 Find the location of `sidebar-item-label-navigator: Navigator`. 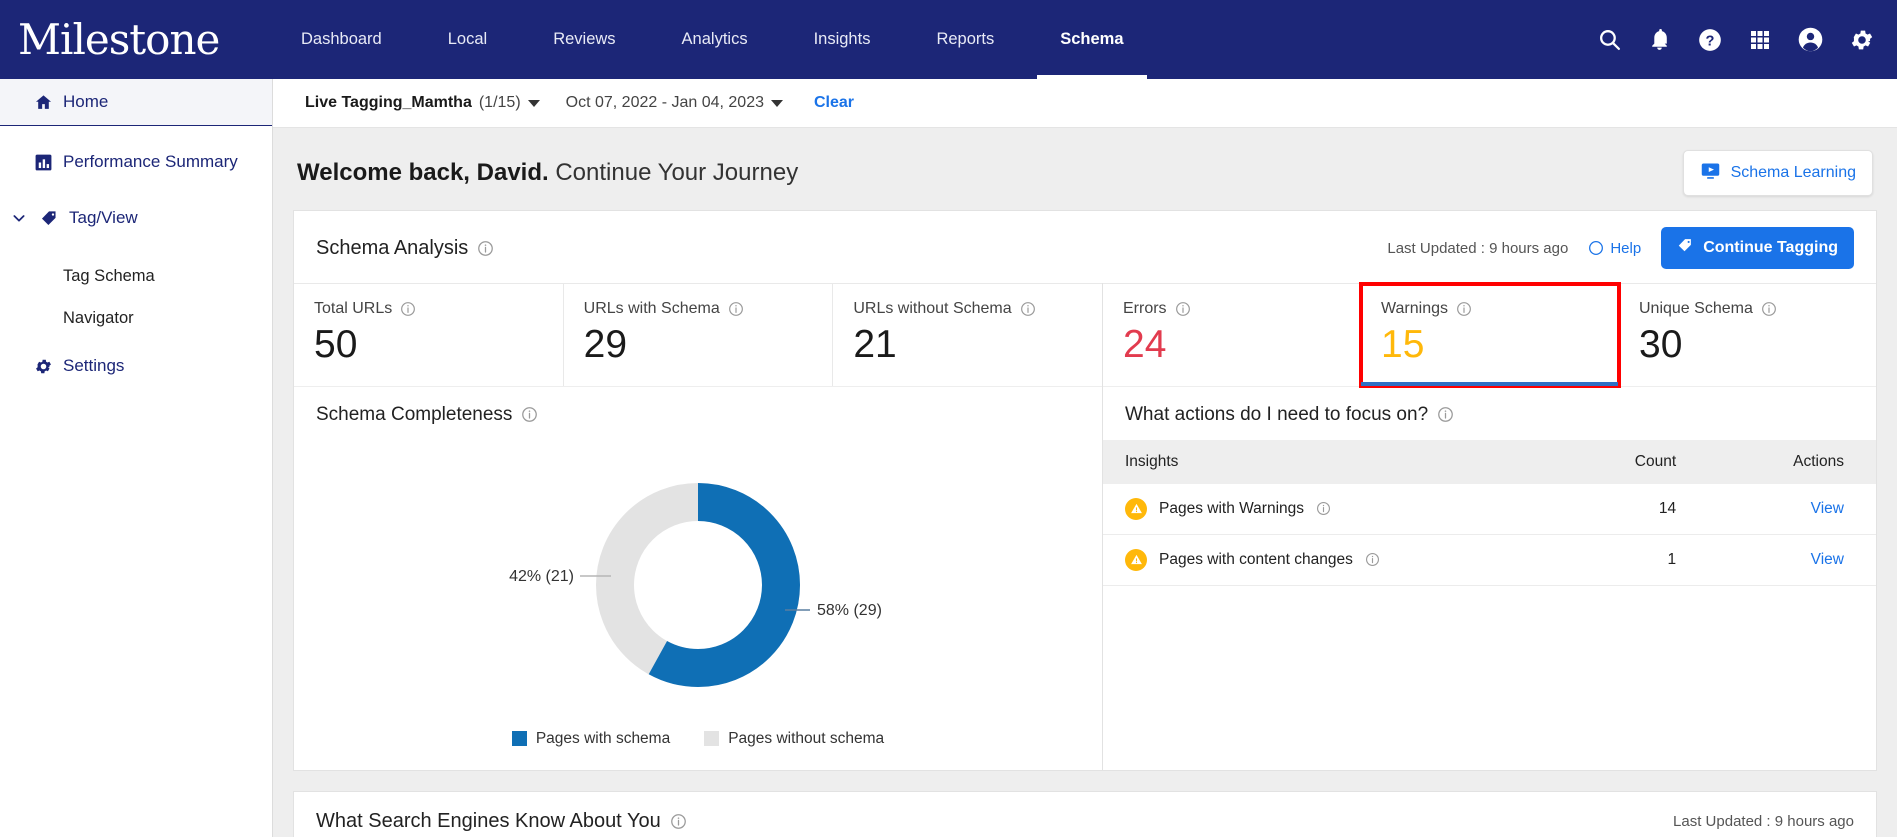

sidebar-item-label-navigator: Navigator is located at coordinates (98, 317).